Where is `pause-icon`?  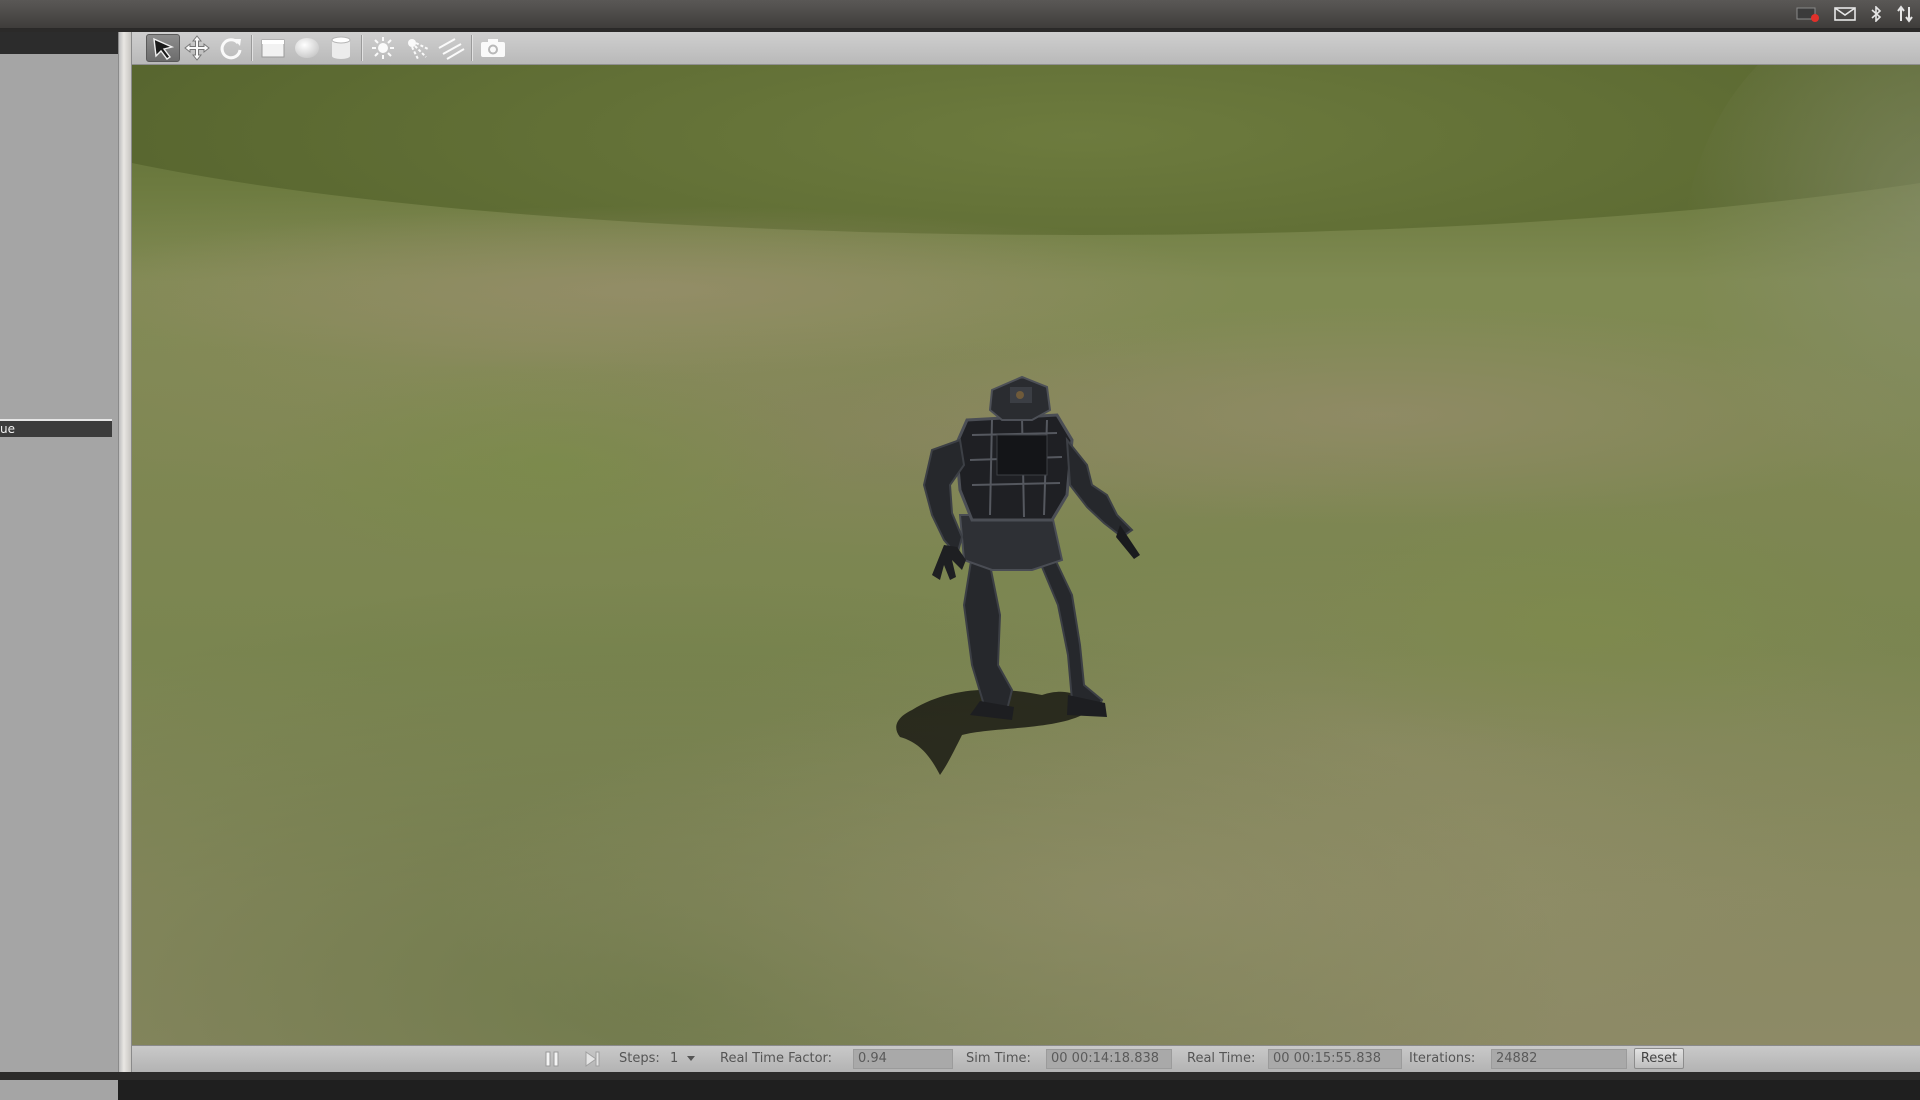 pause-icon is located at coordinates (552, 1059).